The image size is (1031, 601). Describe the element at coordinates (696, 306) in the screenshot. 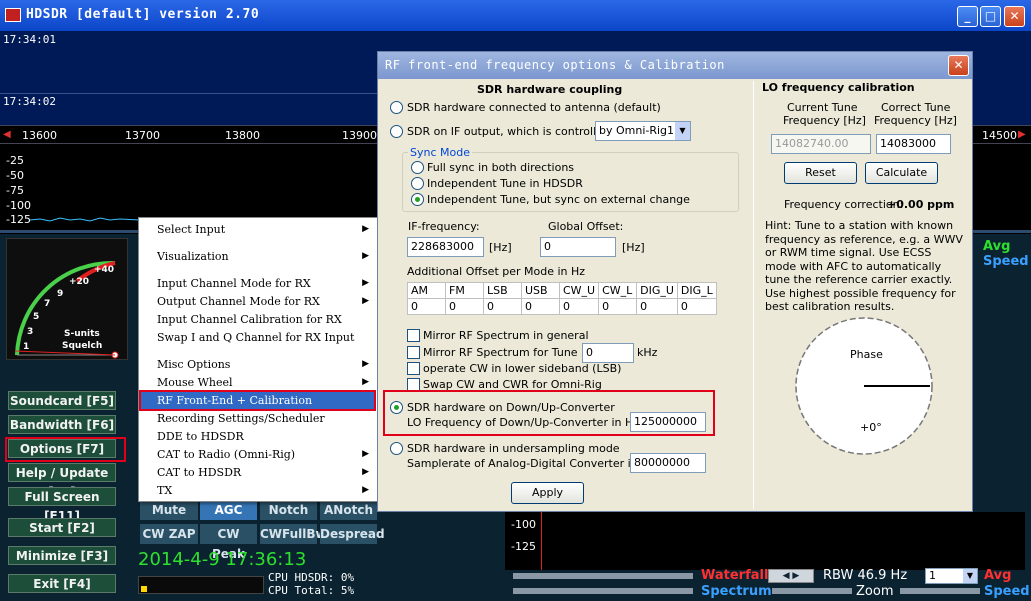

I see `mode-offset-dig-l: 0` at that location.